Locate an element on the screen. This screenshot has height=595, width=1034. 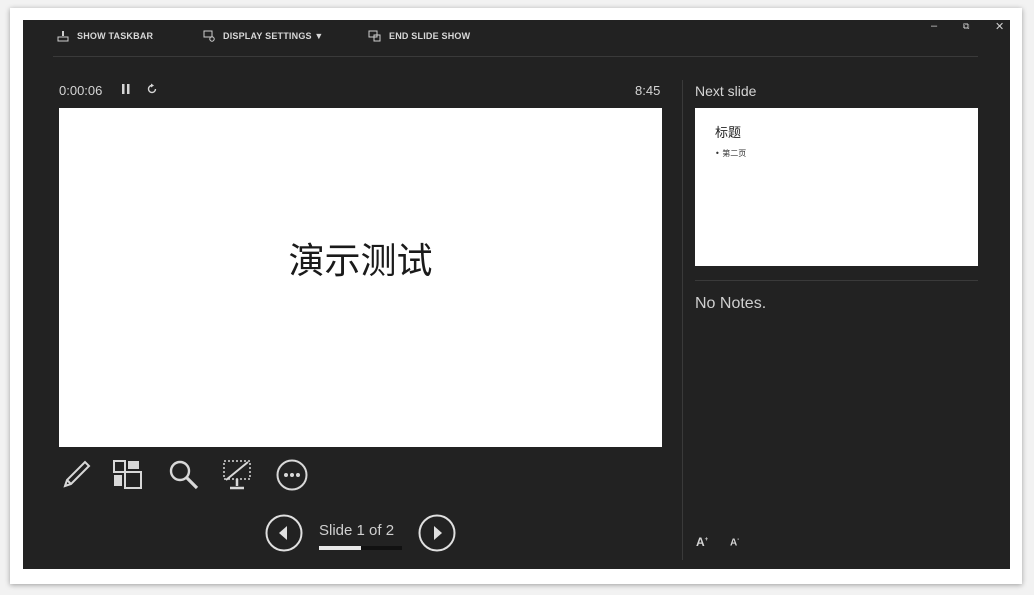
slide-progress-bar is located at coordinates (360, 548).